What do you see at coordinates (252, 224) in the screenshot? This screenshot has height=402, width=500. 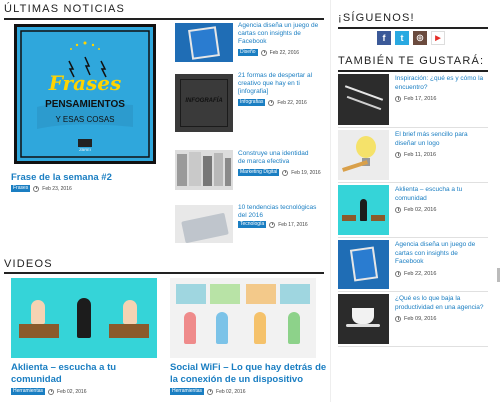 I see `news-tag-4: Tecnología` at bounding box center [252, 224].